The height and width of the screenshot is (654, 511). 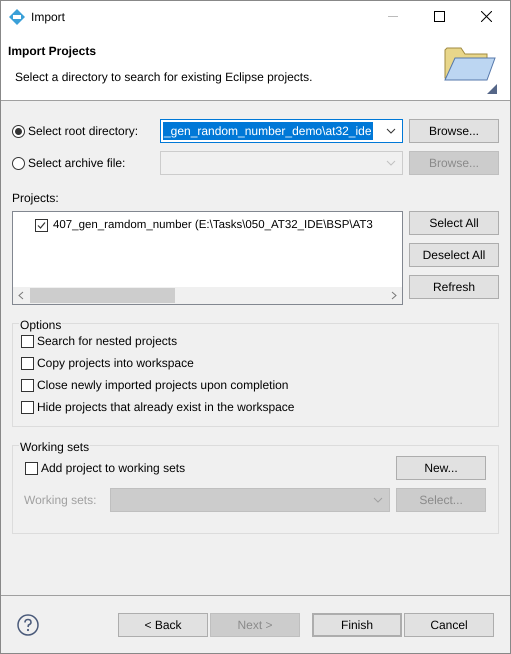 I want to click on button: < Back, so click(x=163, y=624).